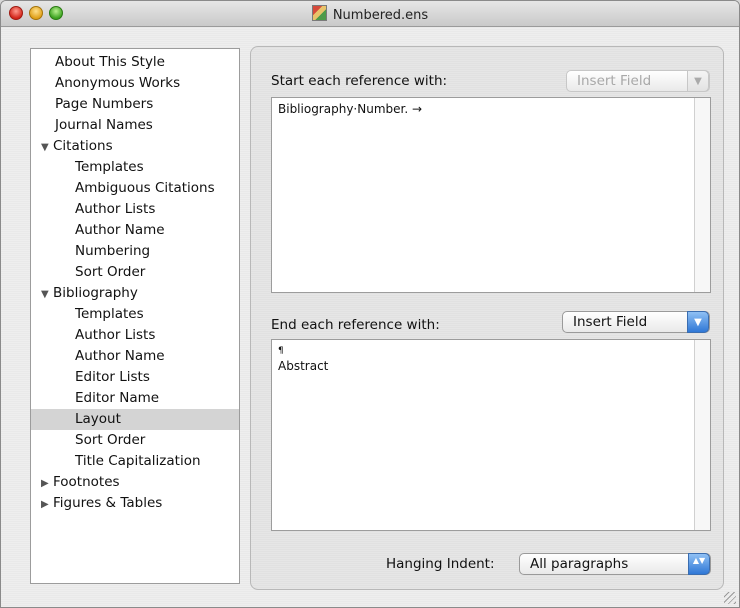 The height and width of the screenshot is (608, 740). What do you see at coordinates (281, 351) in the screenshot?
I see `pilcrow-icon: ¶` at bounding box center [281, 351].